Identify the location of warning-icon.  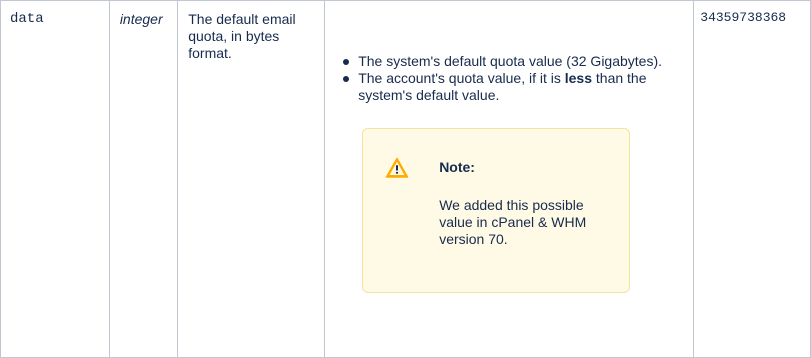
(397, 167).